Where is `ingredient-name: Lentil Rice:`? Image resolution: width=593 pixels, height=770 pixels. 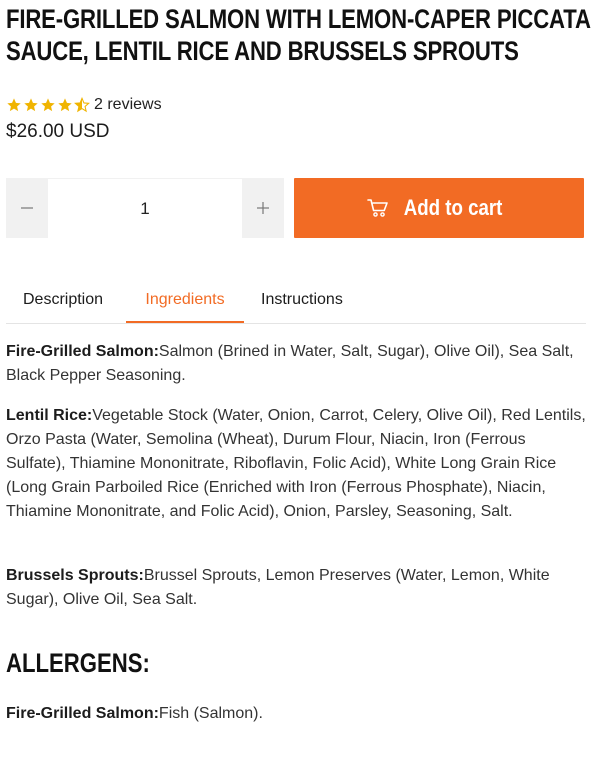
ingredient-name: Lentil Rice: is located at coordinates (49, 415).